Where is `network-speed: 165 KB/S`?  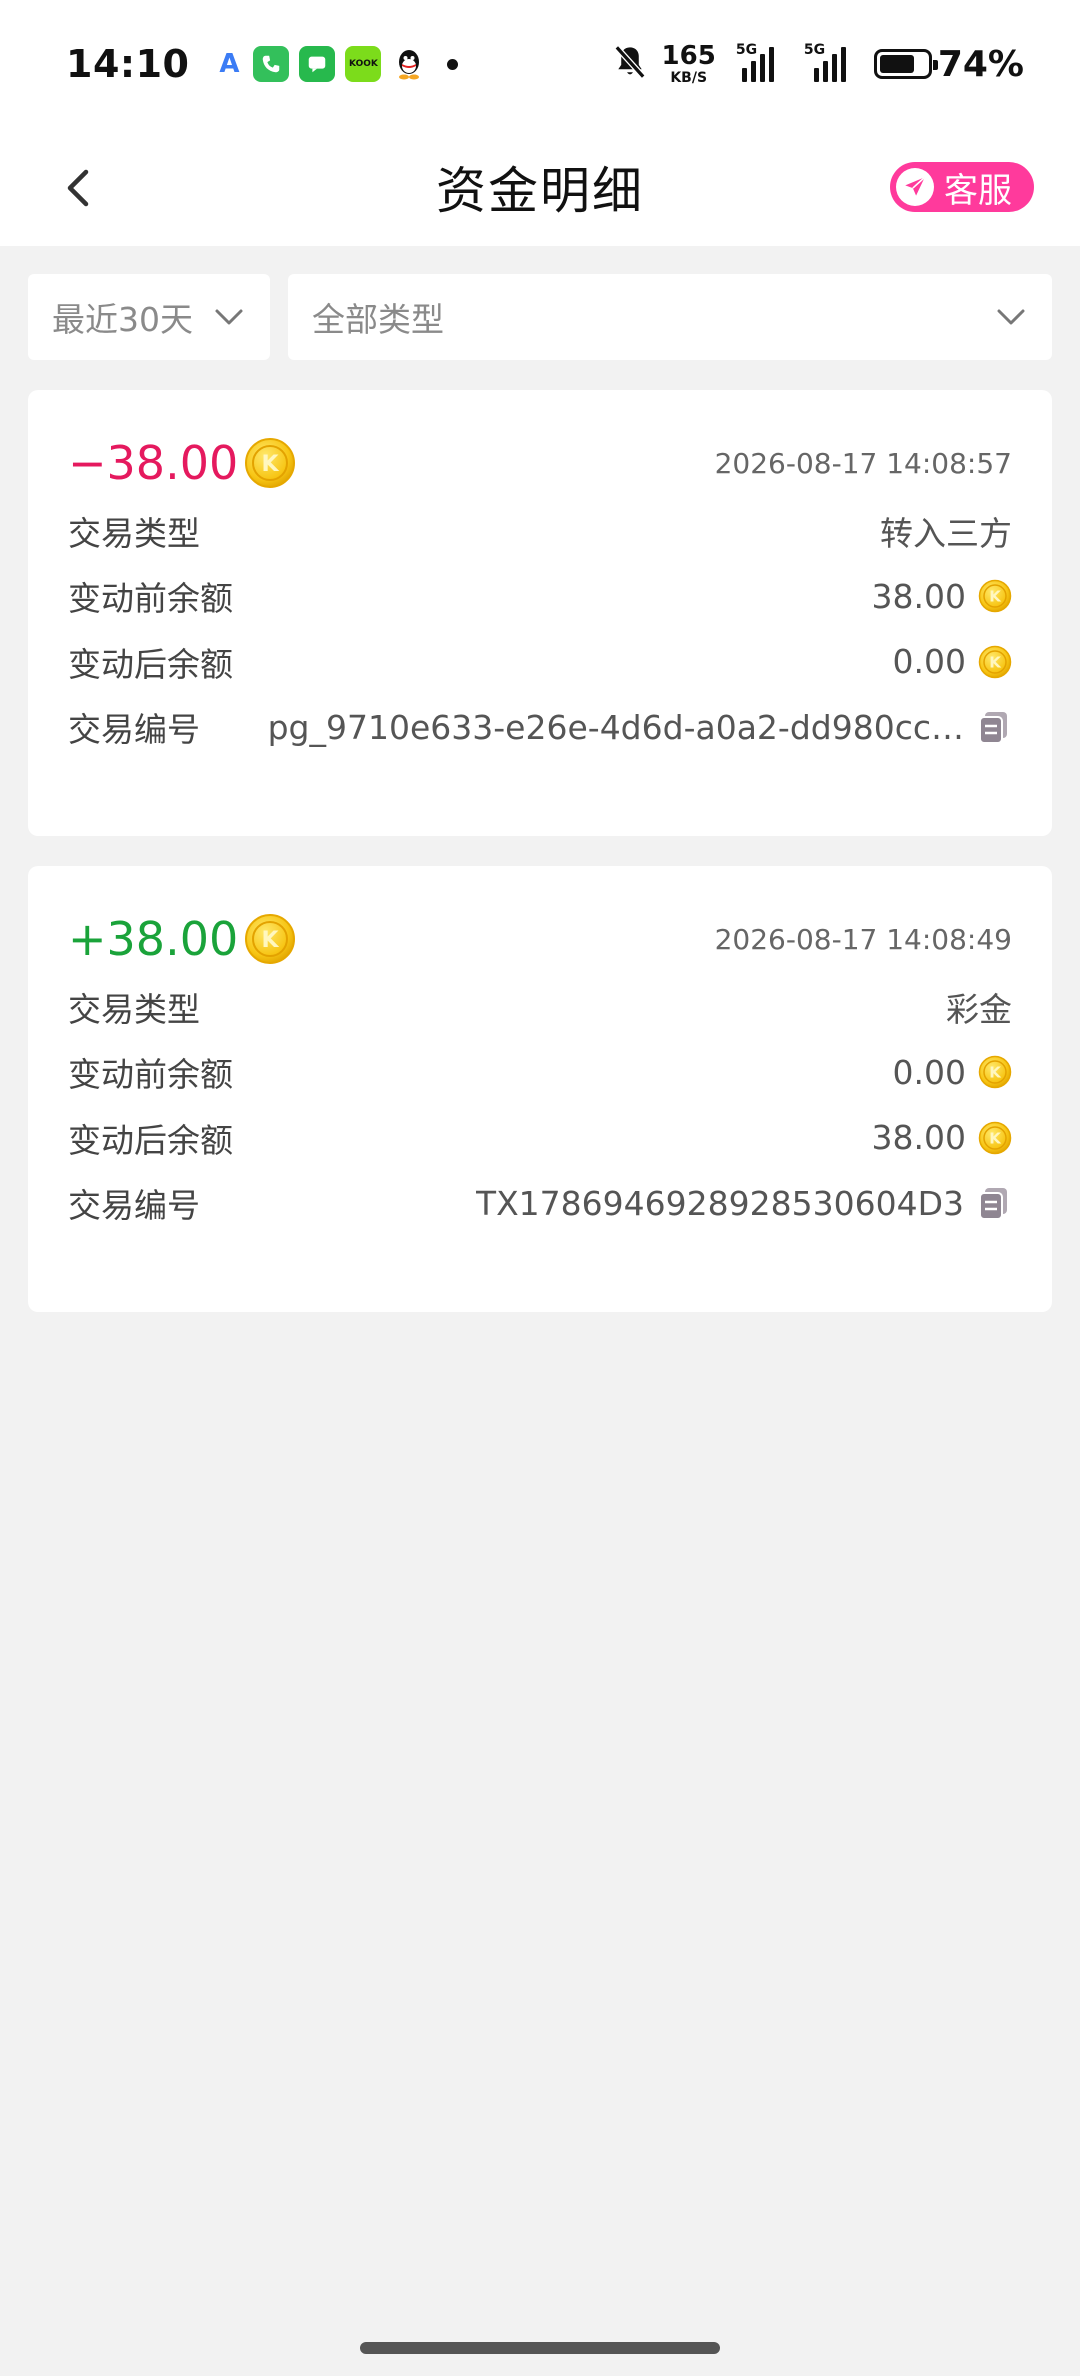
network-speed: 165 KB/S is located at coordinates (689, 64).